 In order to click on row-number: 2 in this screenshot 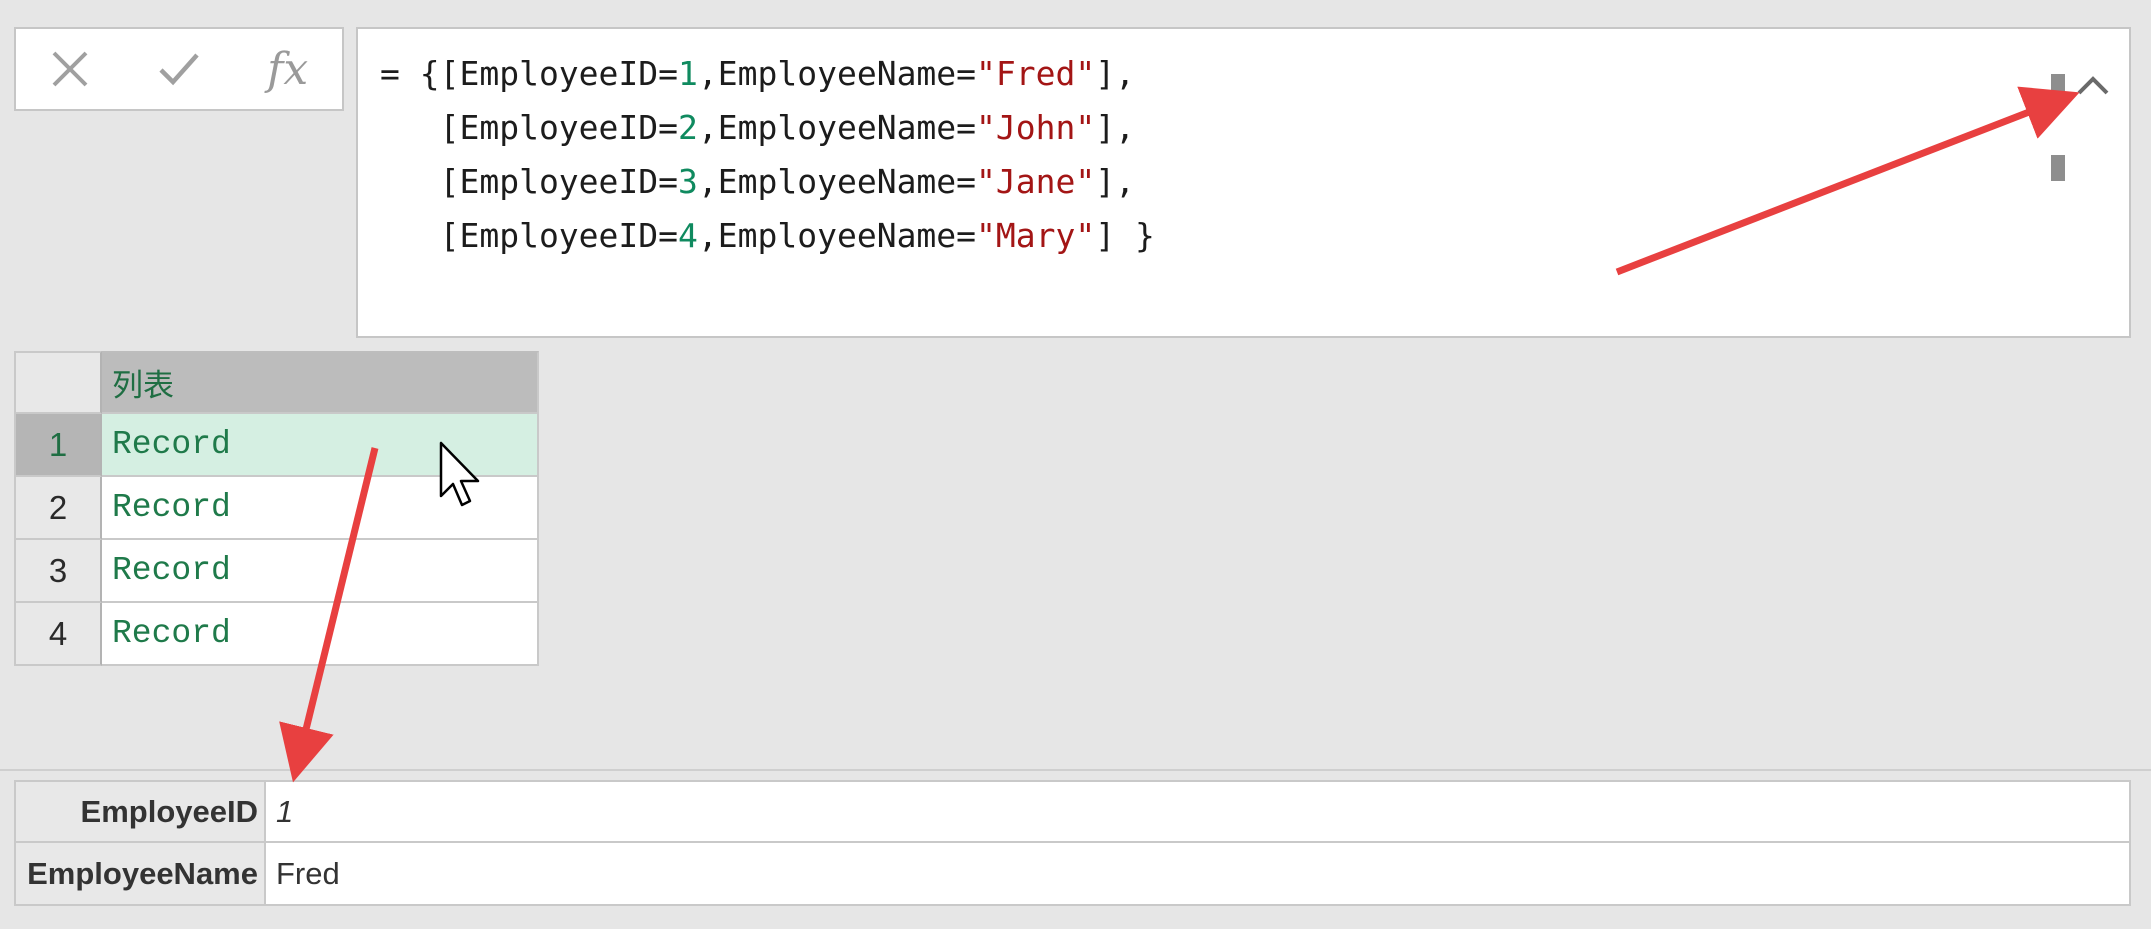, I will do `click(58, 508)`.